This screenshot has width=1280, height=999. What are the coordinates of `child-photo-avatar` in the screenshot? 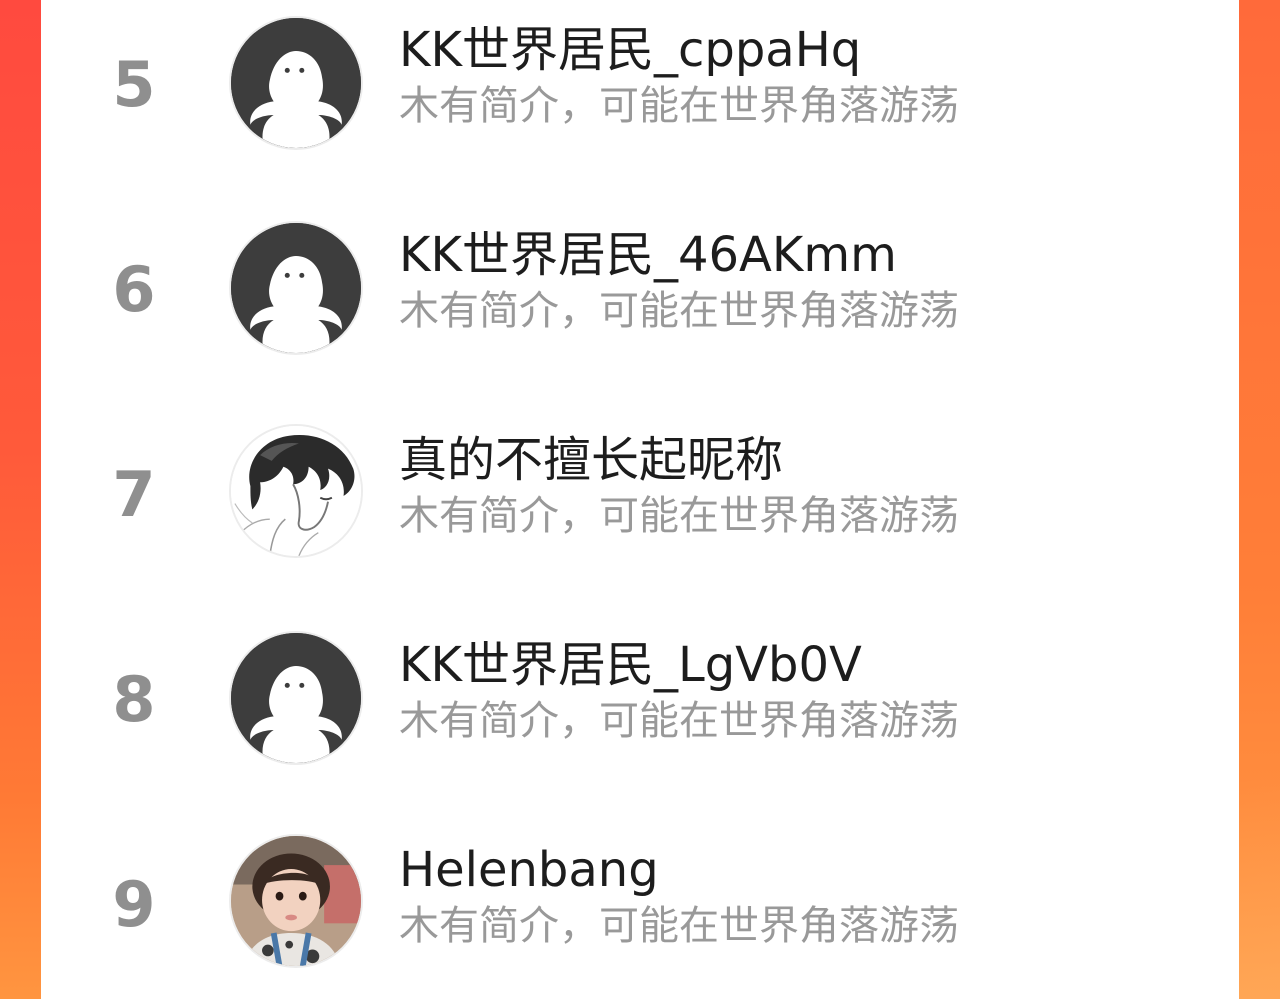 It's located at (296, 901).